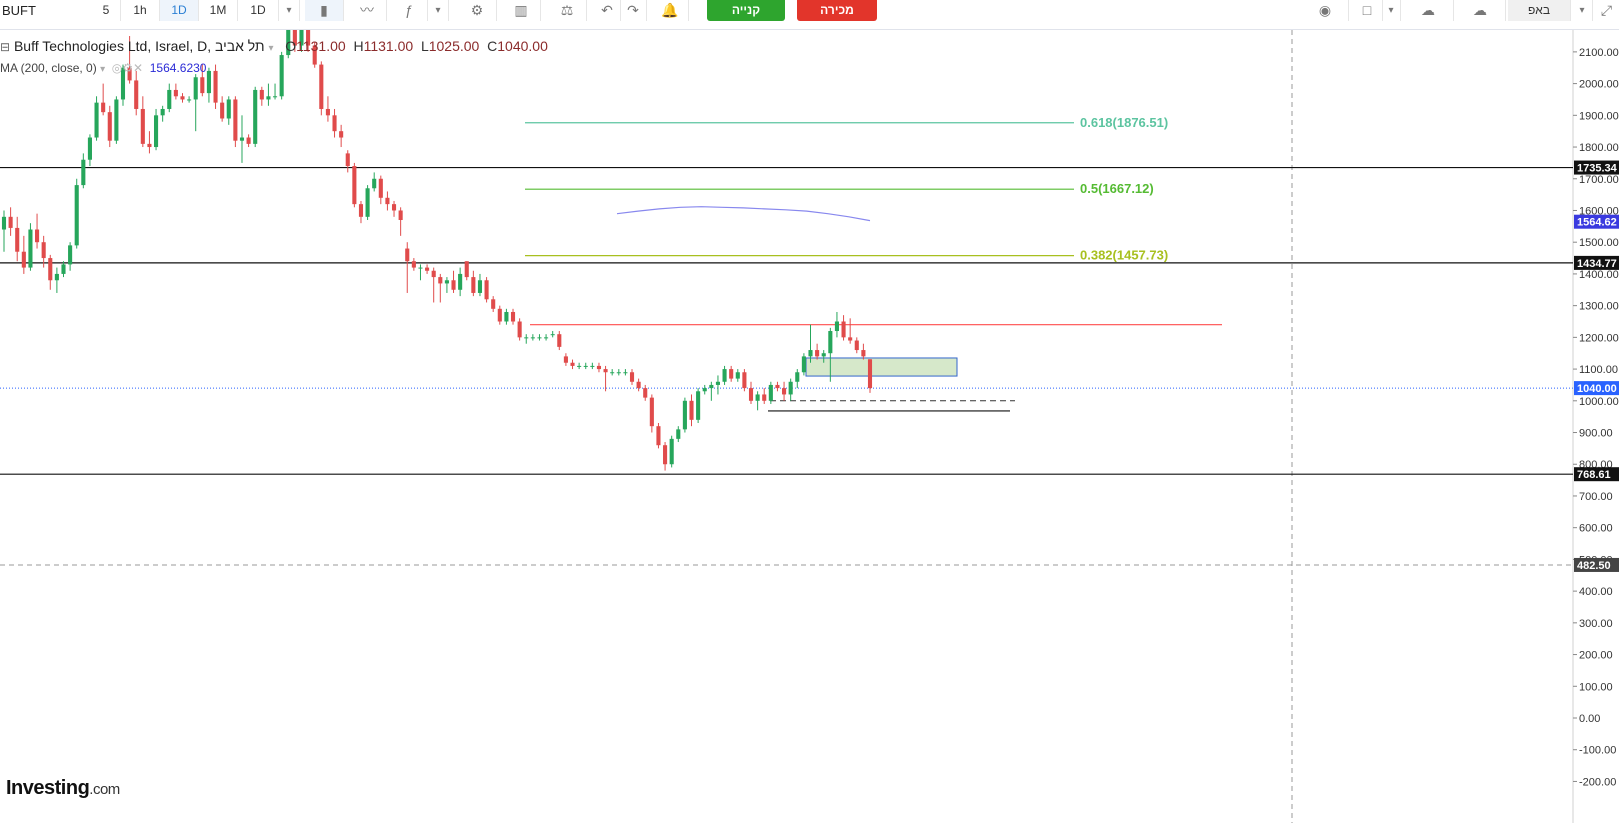 The height and width of the screenshot is (823, 1619). What do you see at coordinates (1325, 10) in the screenshot?
I see `camera-icon: ◉` at bounding box center [1325, 10].